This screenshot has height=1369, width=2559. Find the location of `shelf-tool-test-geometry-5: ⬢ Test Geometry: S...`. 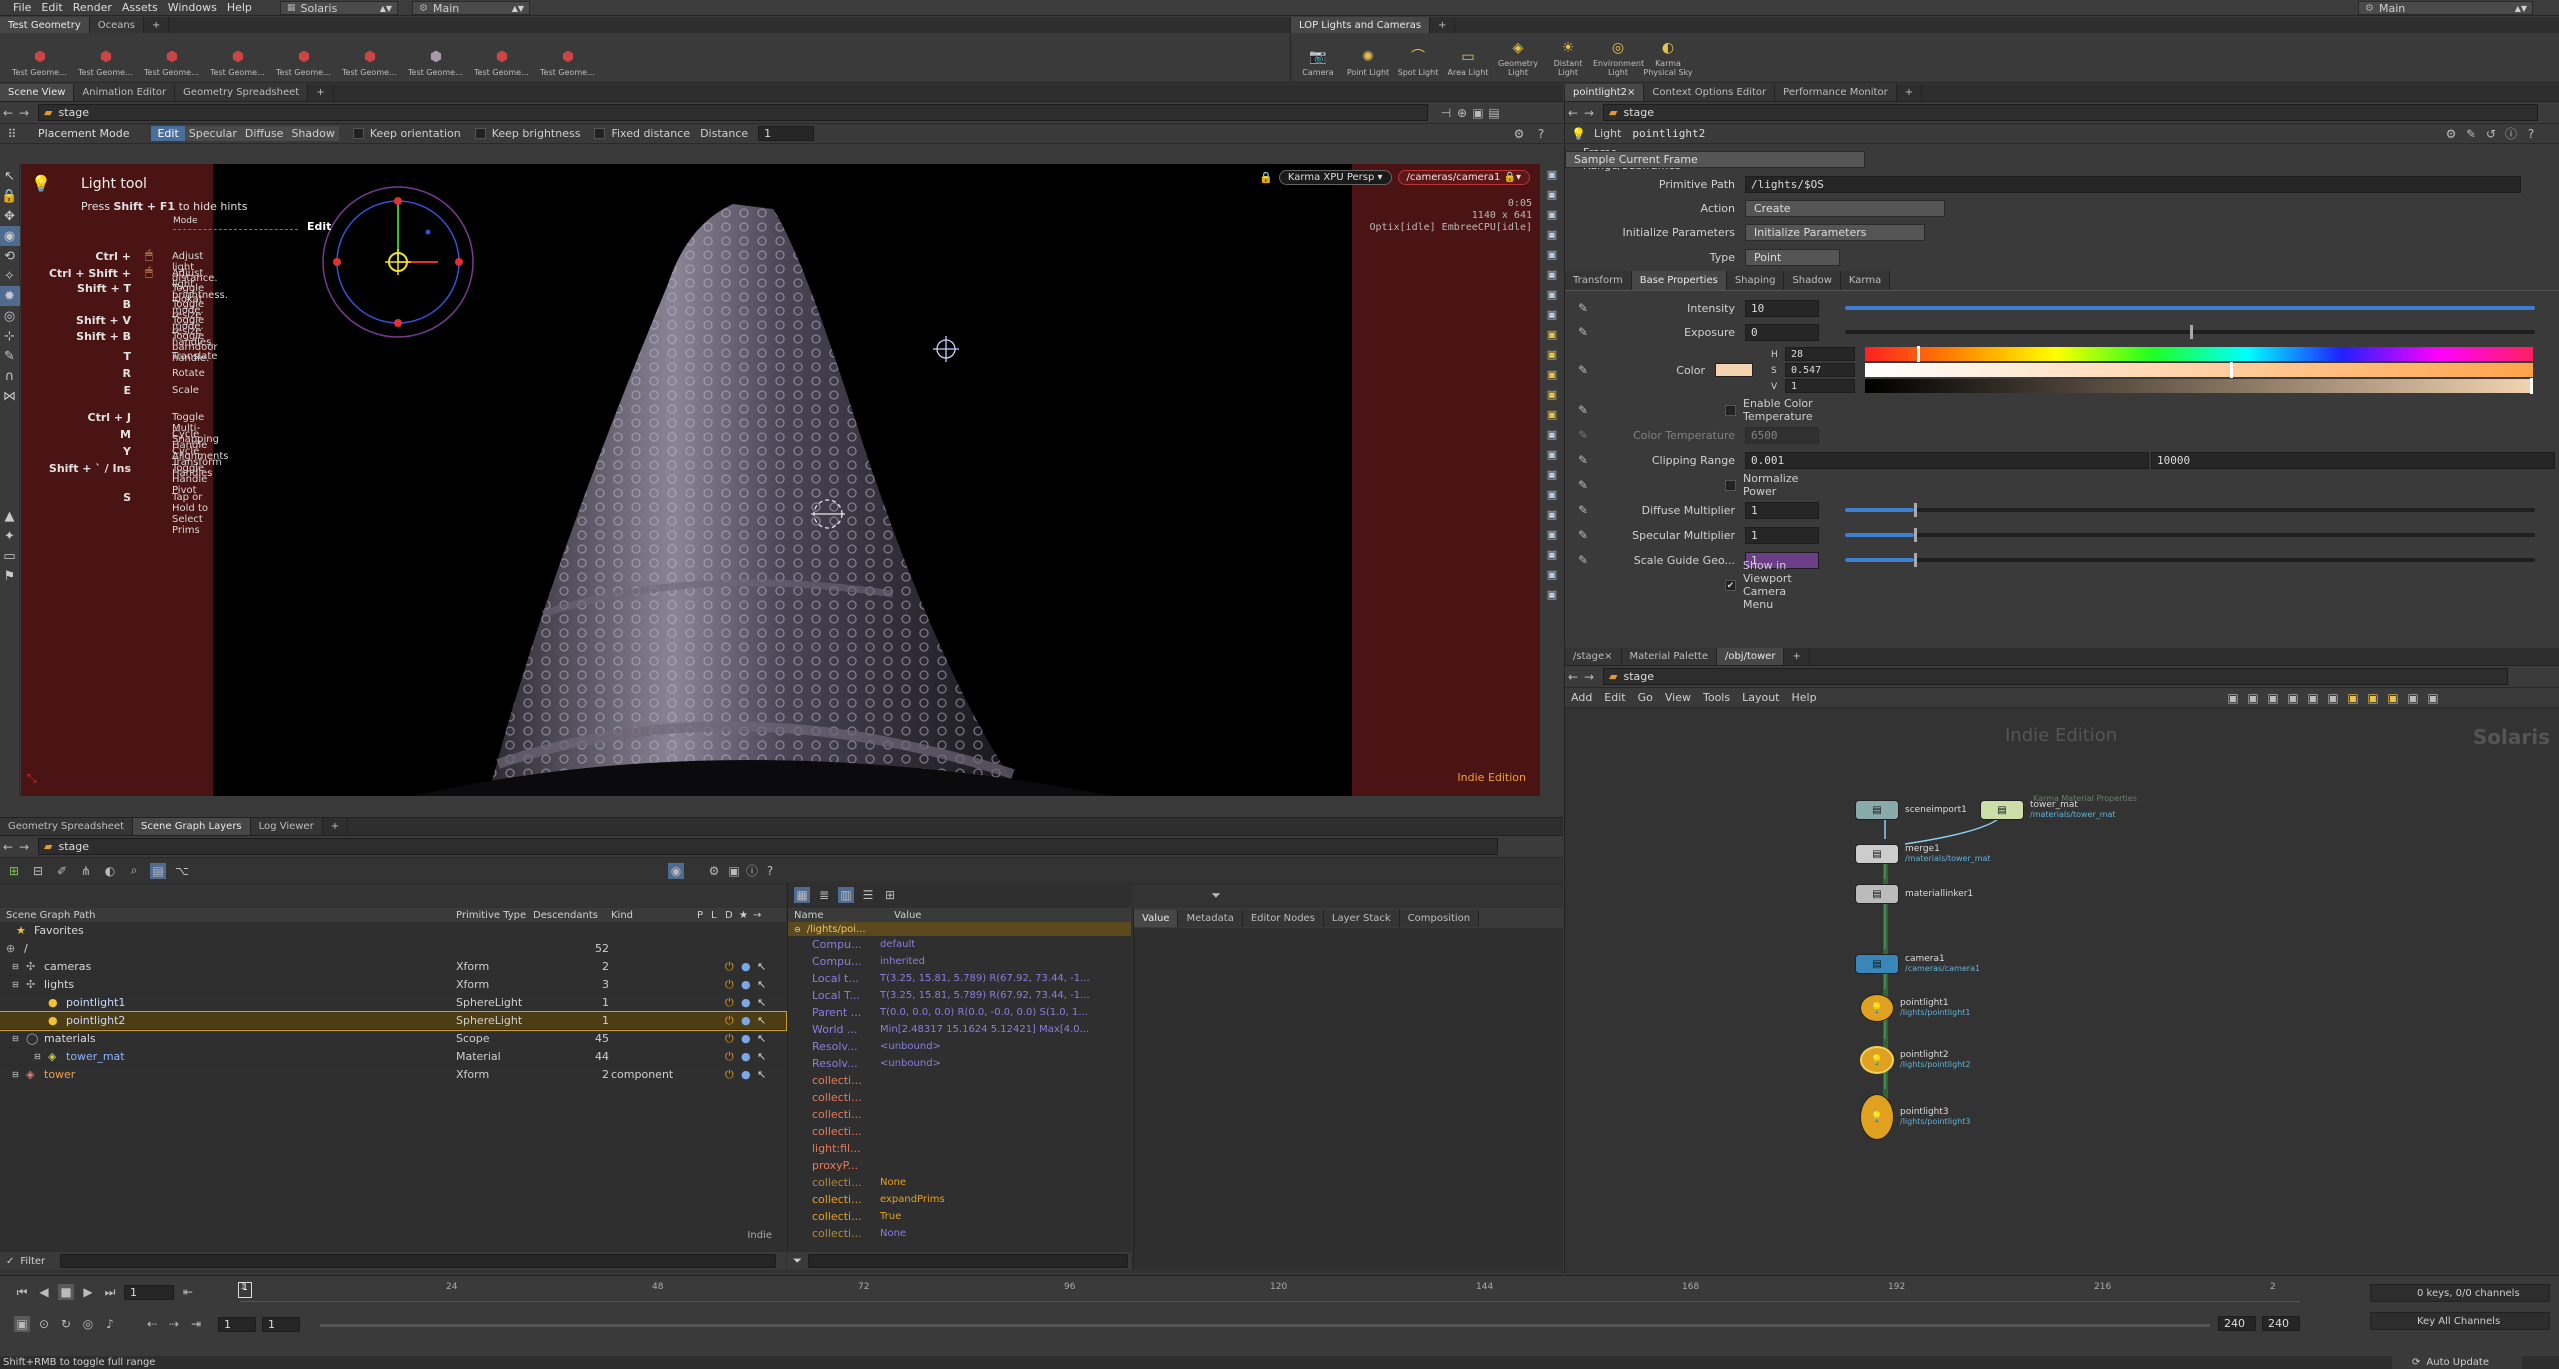

shelf-tool-test-geometry-5: ⬢ Test Geometry: S... is located at coordinates (304, 57).